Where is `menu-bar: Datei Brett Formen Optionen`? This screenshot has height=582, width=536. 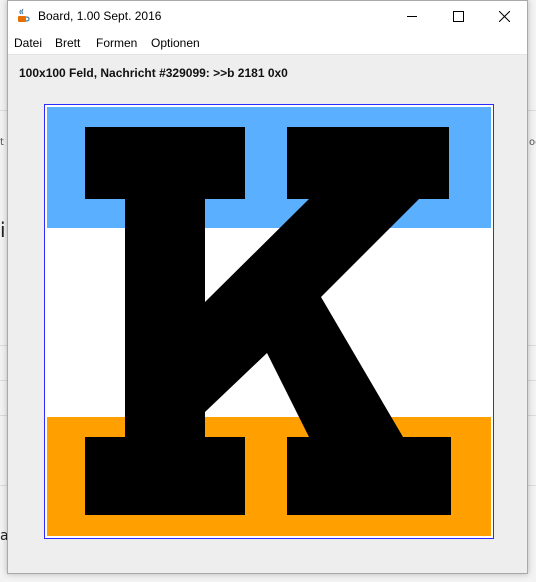
menu-bar: Datei Brett Formen Optionen is located at coordinates (267, 43).